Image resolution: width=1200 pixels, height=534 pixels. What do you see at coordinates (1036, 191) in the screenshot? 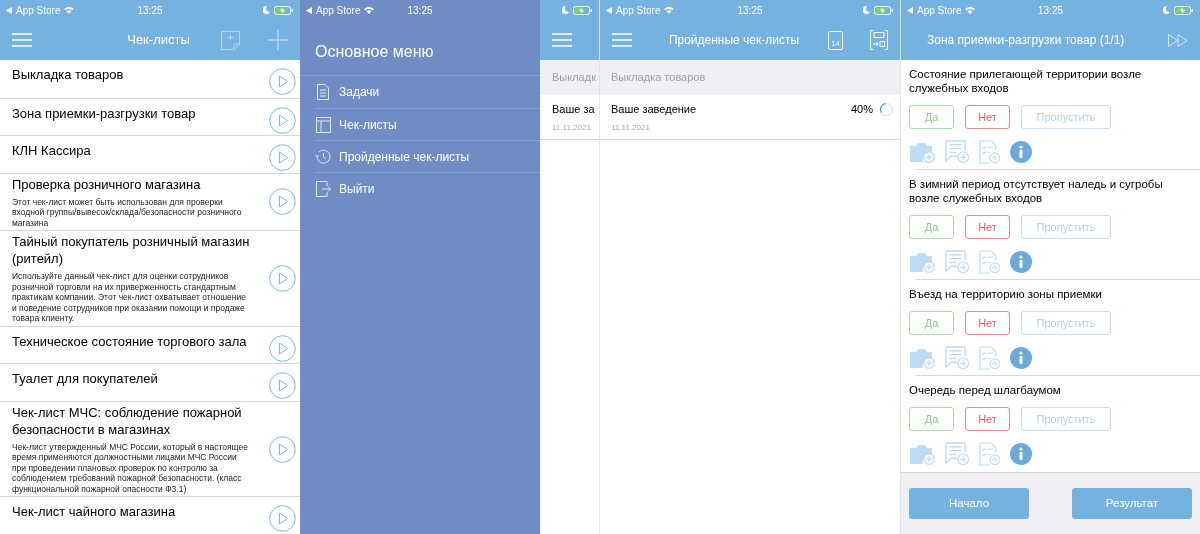
I see `question-text: В зимний период отсутствует наледь и сугробы возле служебных входов` at bounding box center [1036, 191].